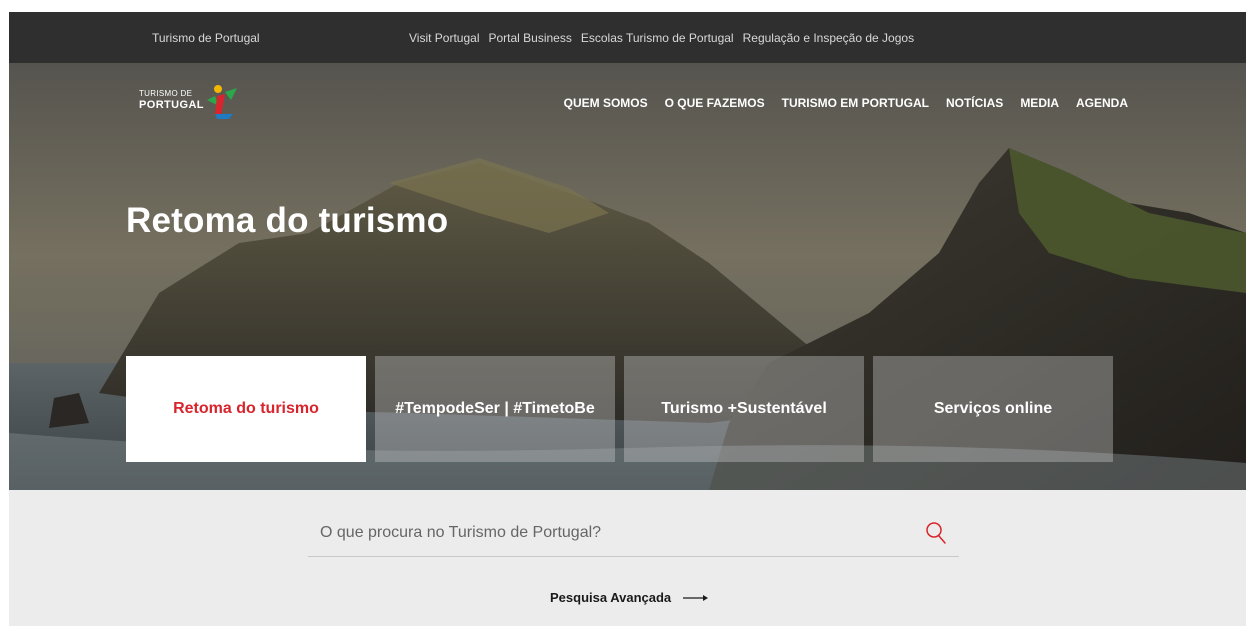 This screenshot has width=1246, height=626. I want to click on top-link-escolas: Escolas Turismo de Portugal, so click(657, 38).